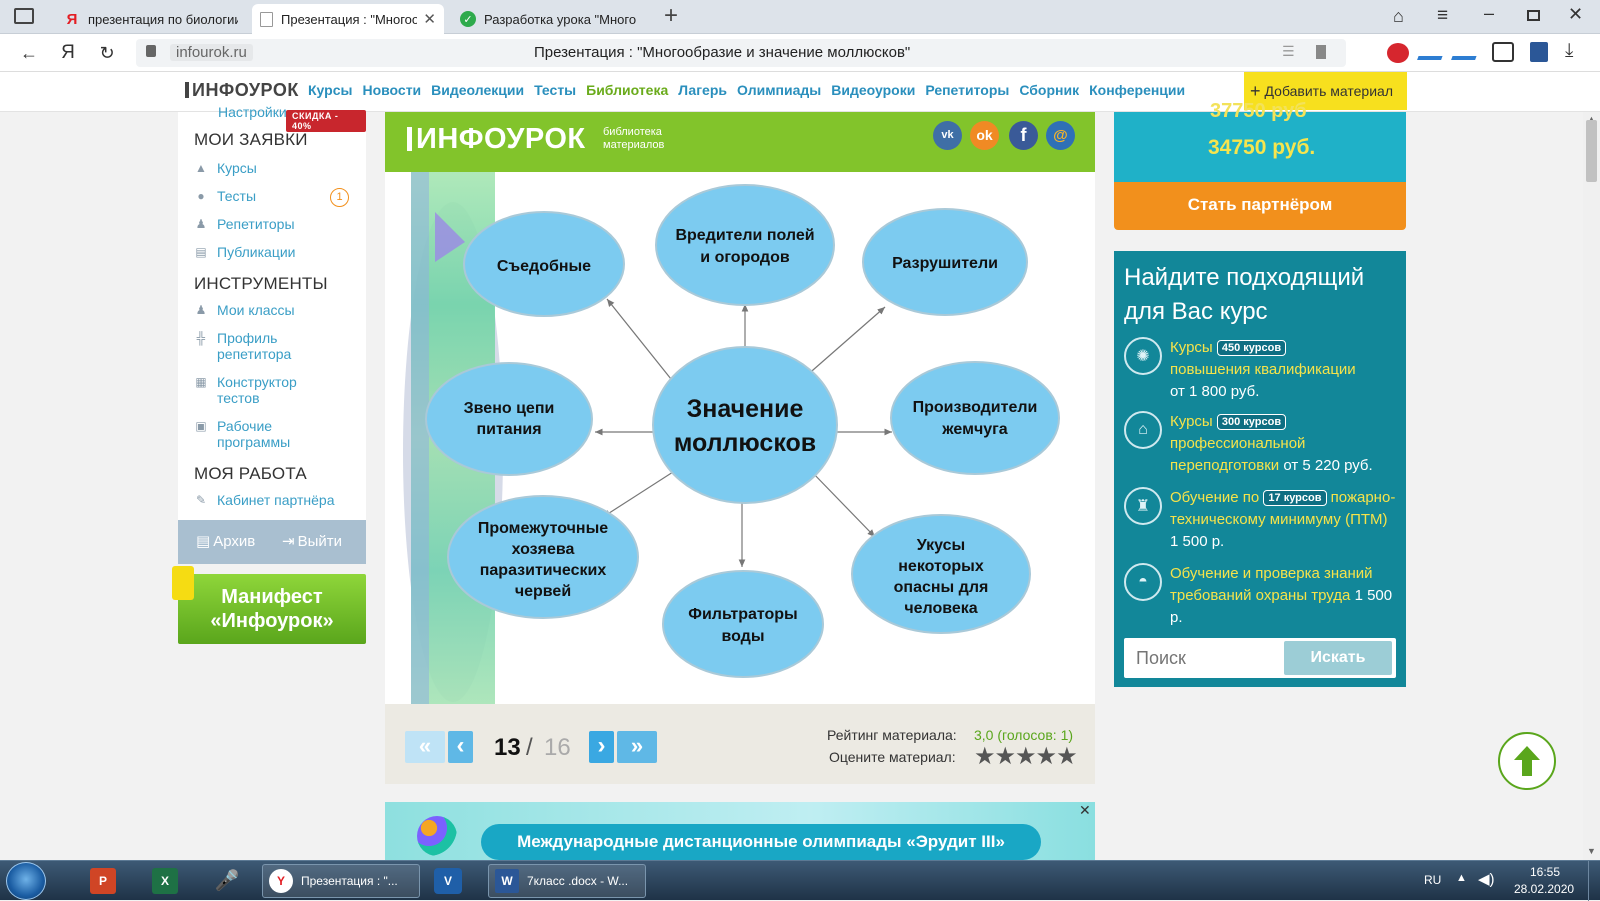 The width and height of the screenshot is (1600, 901). I want to click on sidebar-item-tutor-profile: ╬ Профиль репетитора, so click(254, 346).